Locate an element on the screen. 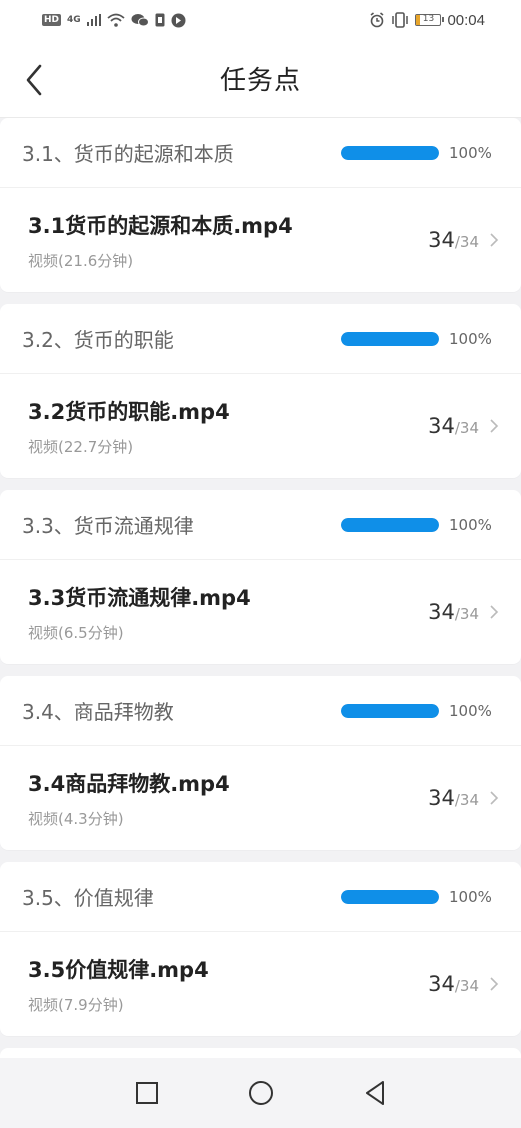 The width and height of the screenshot is (521, 1128). alarm-icon is located at coordinates (377, 20).